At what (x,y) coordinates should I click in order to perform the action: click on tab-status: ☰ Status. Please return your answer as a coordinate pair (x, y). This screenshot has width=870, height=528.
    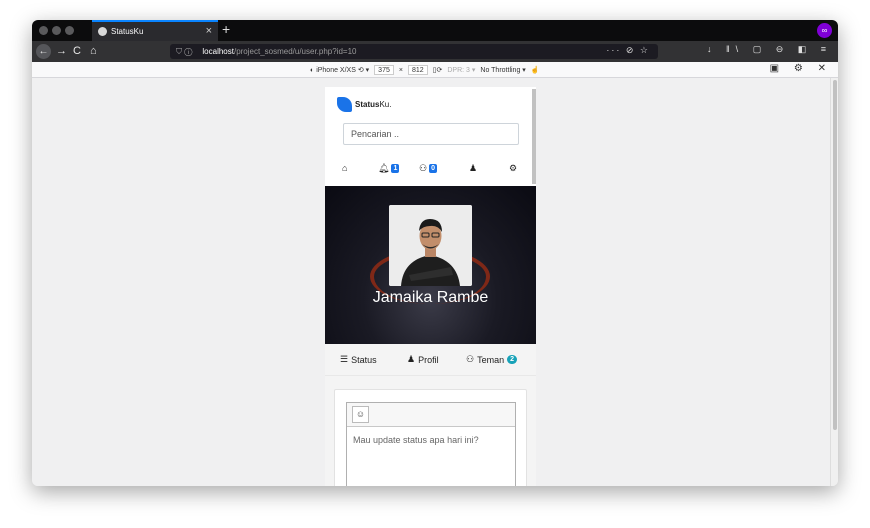
    Looking at the image, I should click on (358, 359).